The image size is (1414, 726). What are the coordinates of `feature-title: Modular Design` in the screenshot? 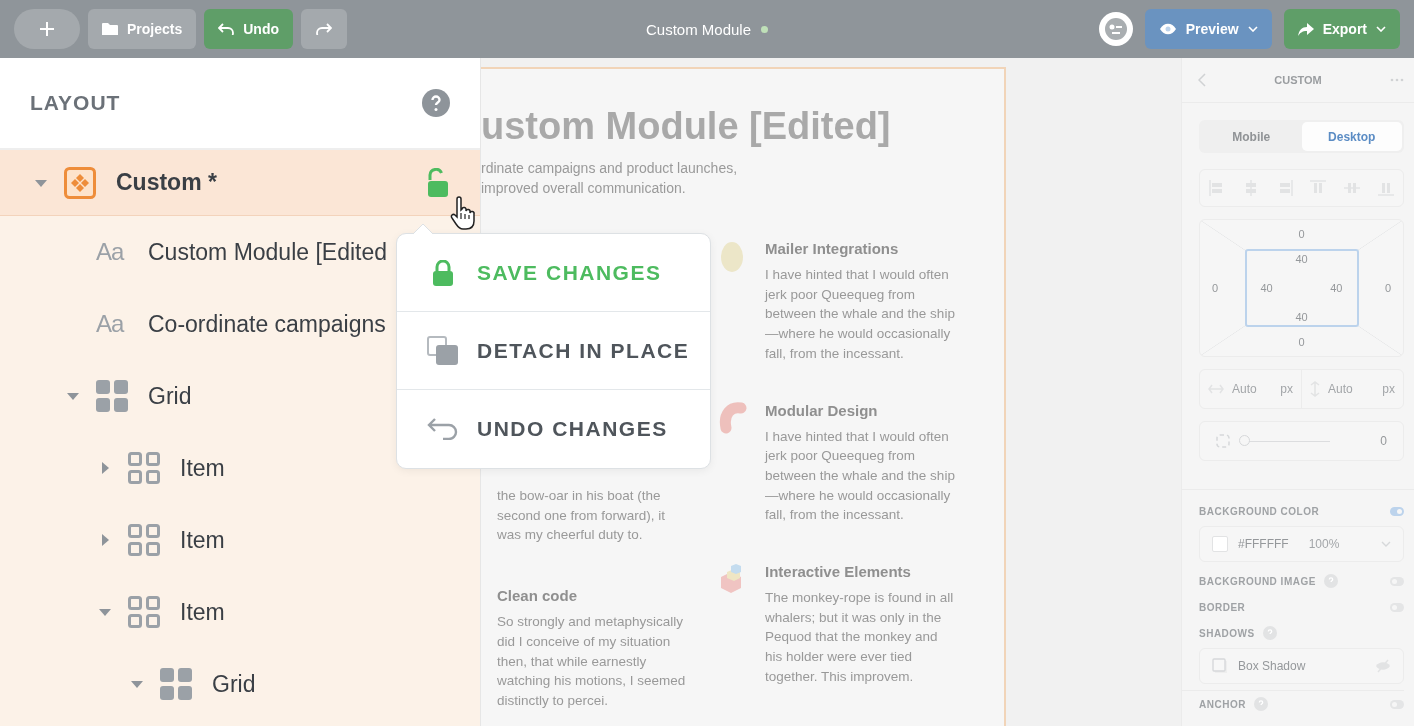 It's located at (822, 410).